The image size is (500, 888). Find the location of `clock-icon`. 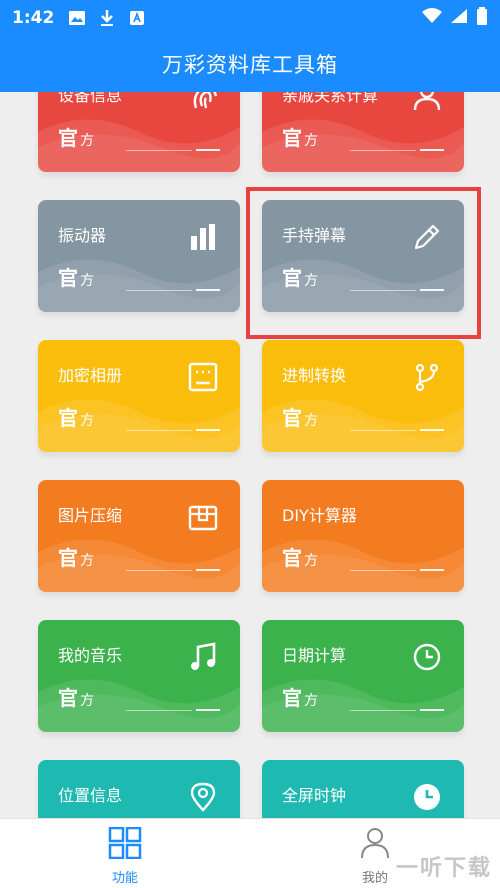

clock-icon is located at coordinates (427, 657).